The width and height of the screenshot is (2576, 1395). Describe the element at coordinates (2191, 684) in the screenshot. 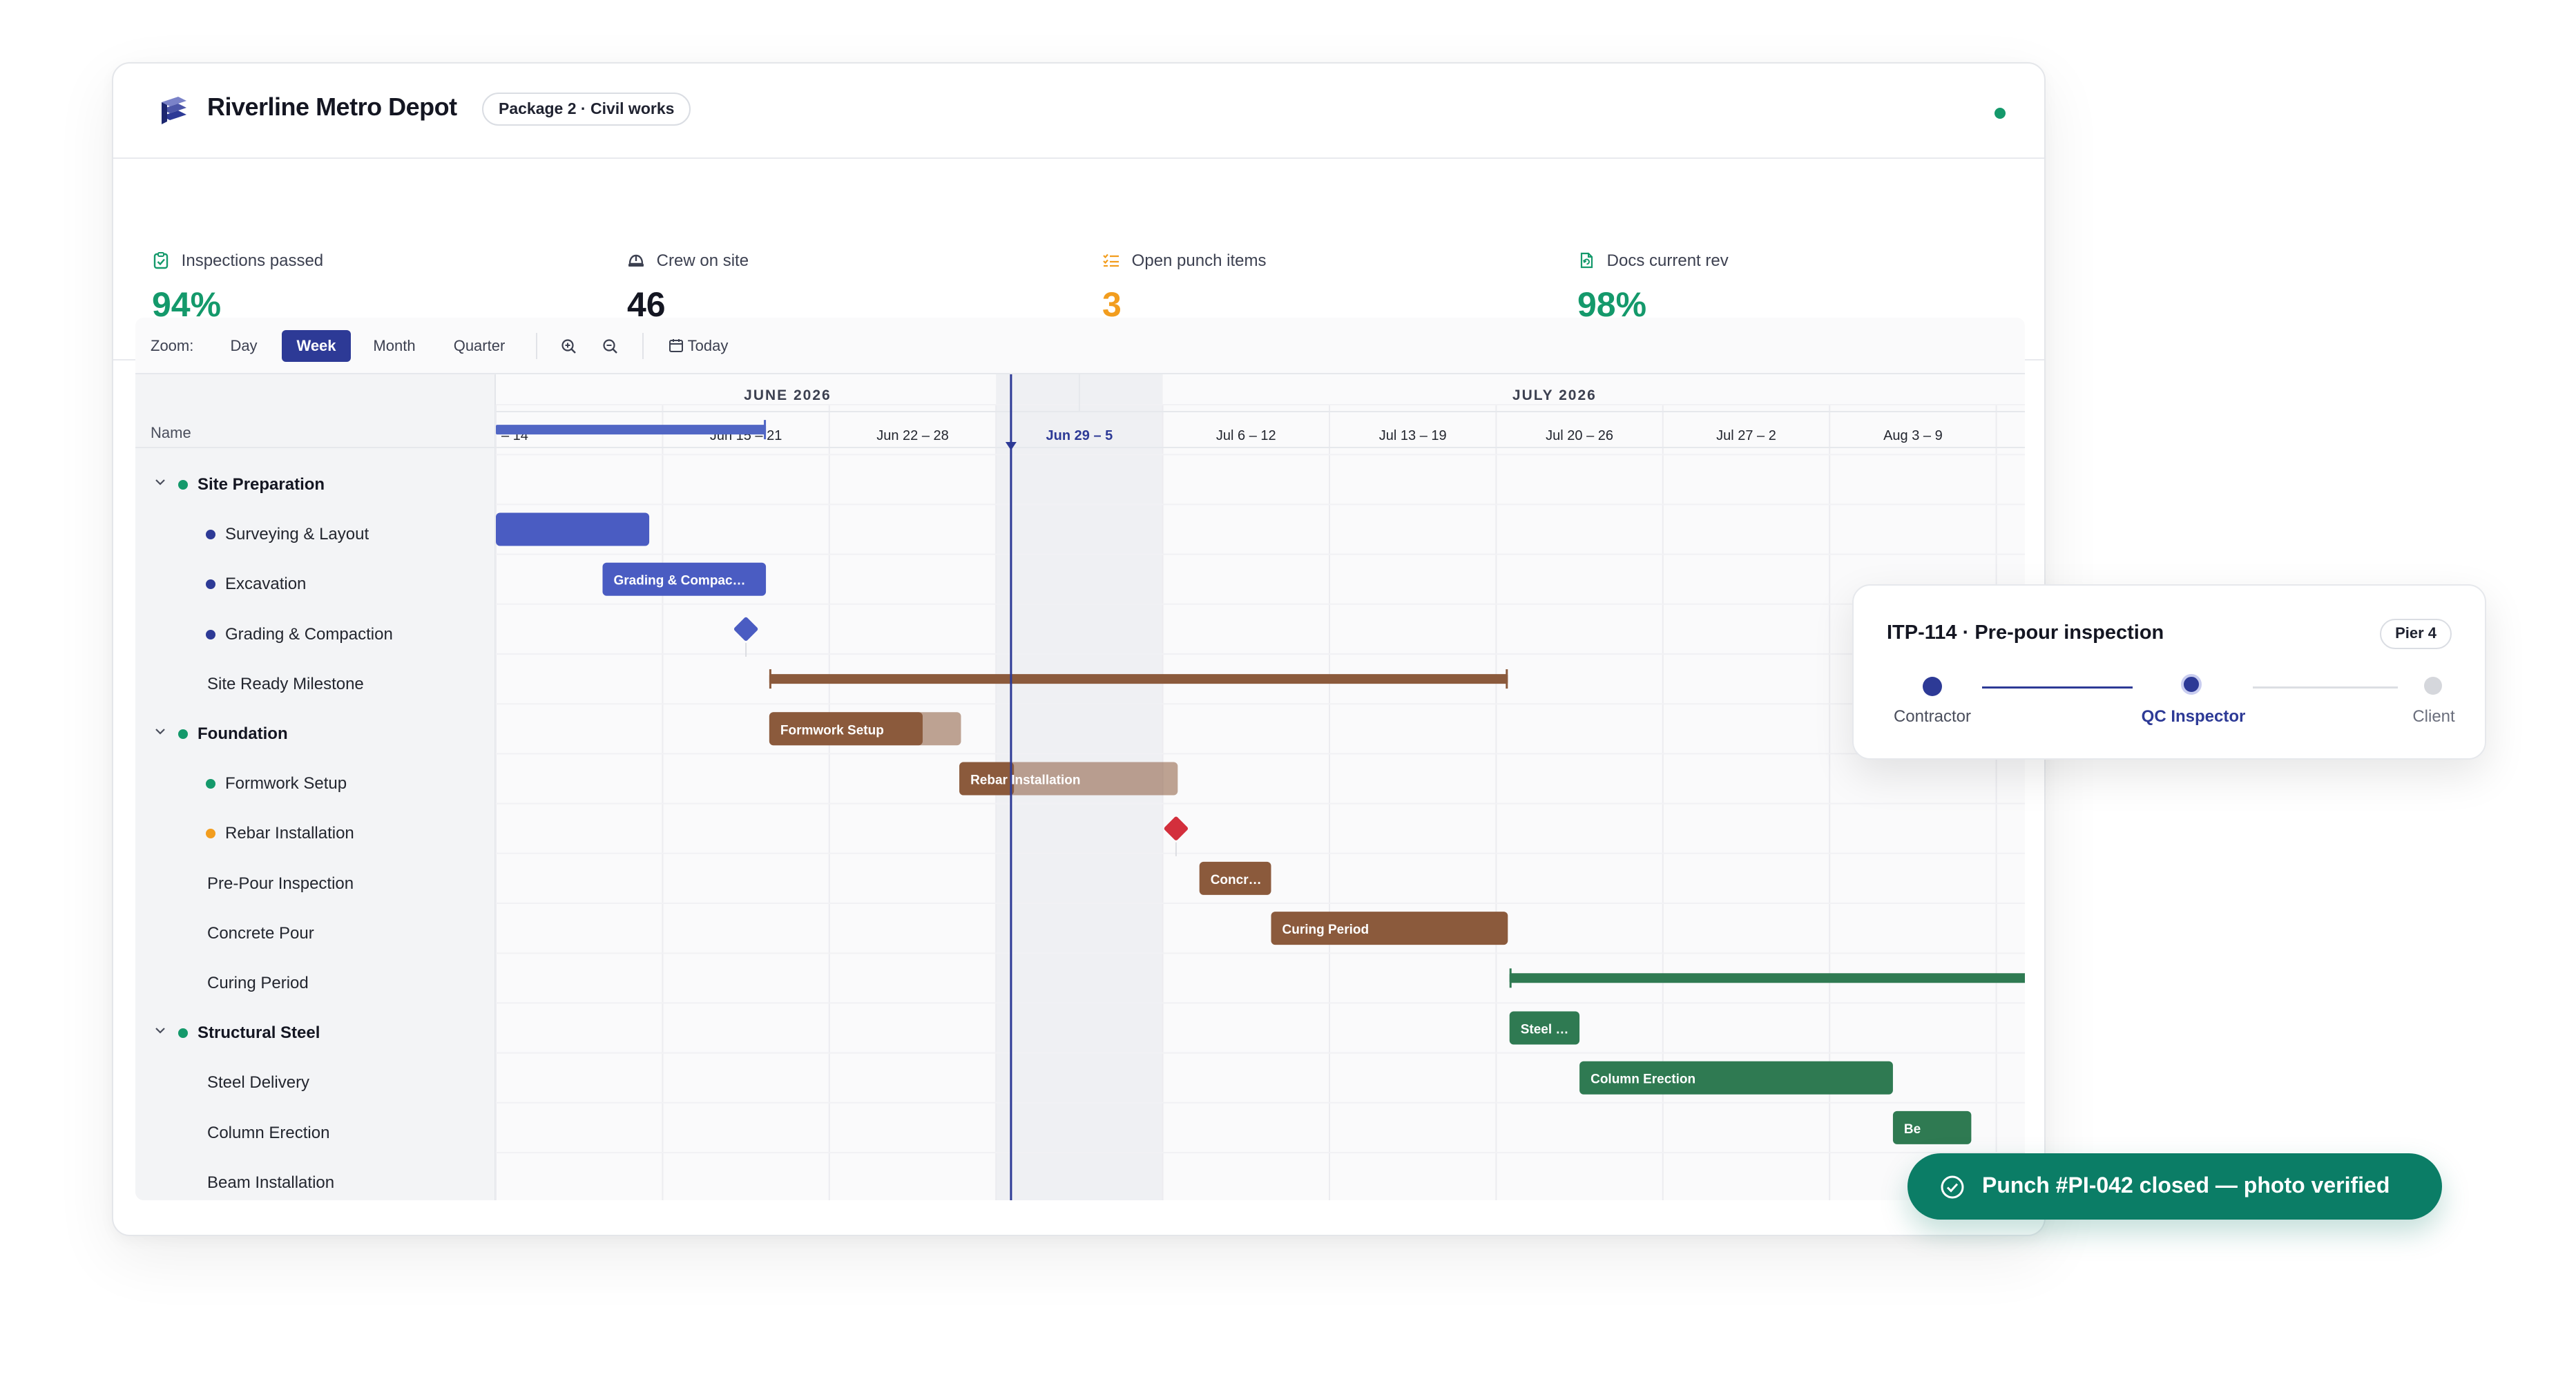

I see `step-current-dot` at that location.